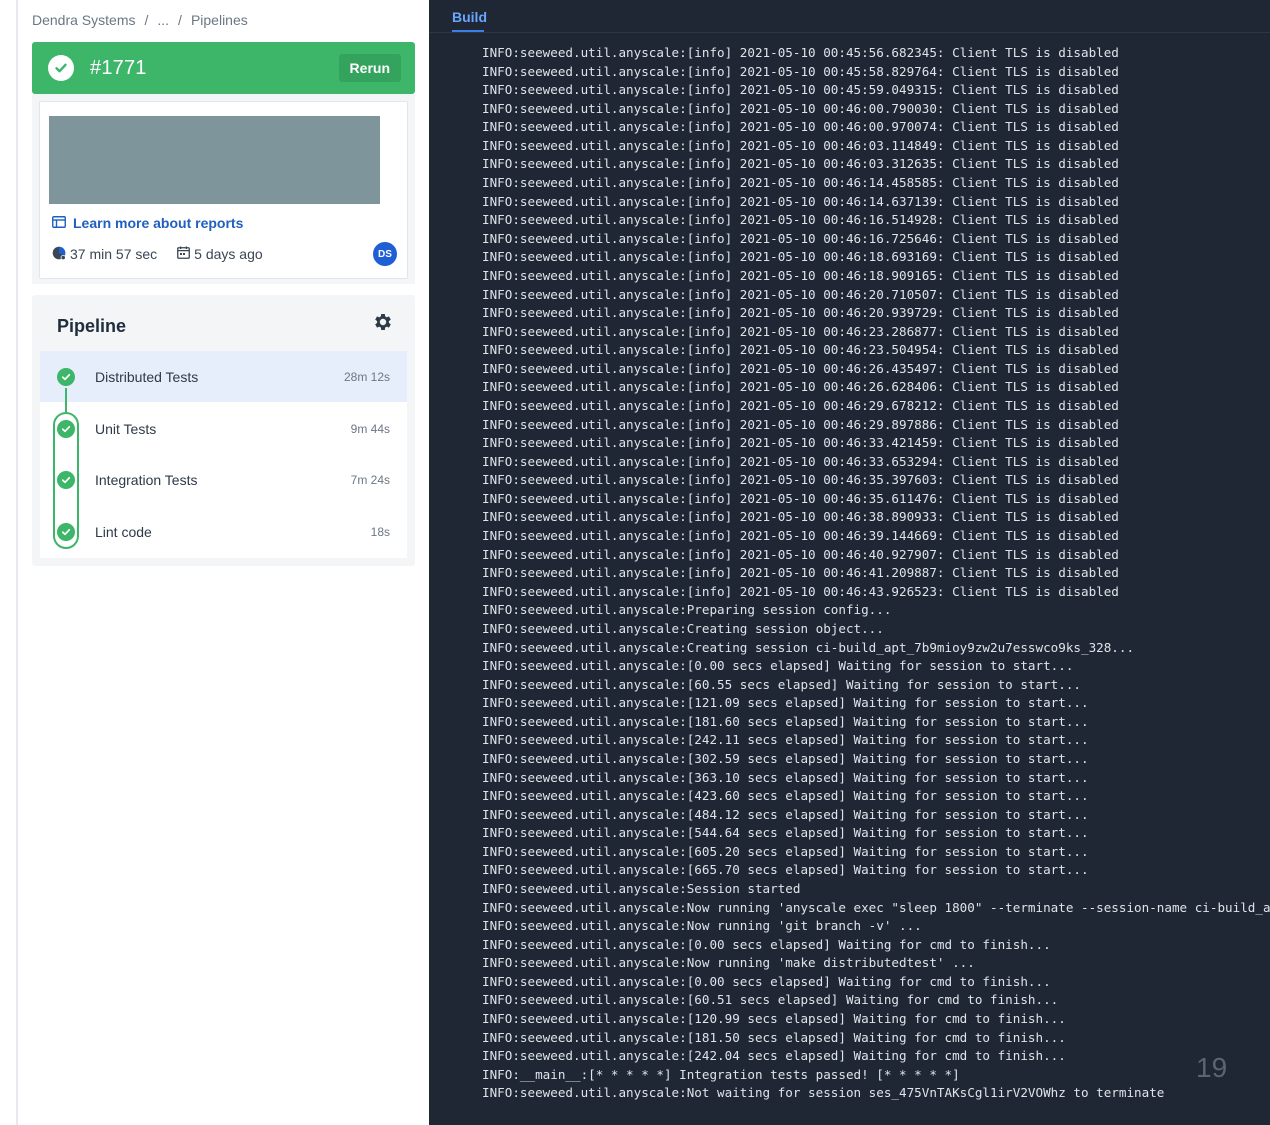  I want to click on step-label: Integration Tests, so click(146, 479).